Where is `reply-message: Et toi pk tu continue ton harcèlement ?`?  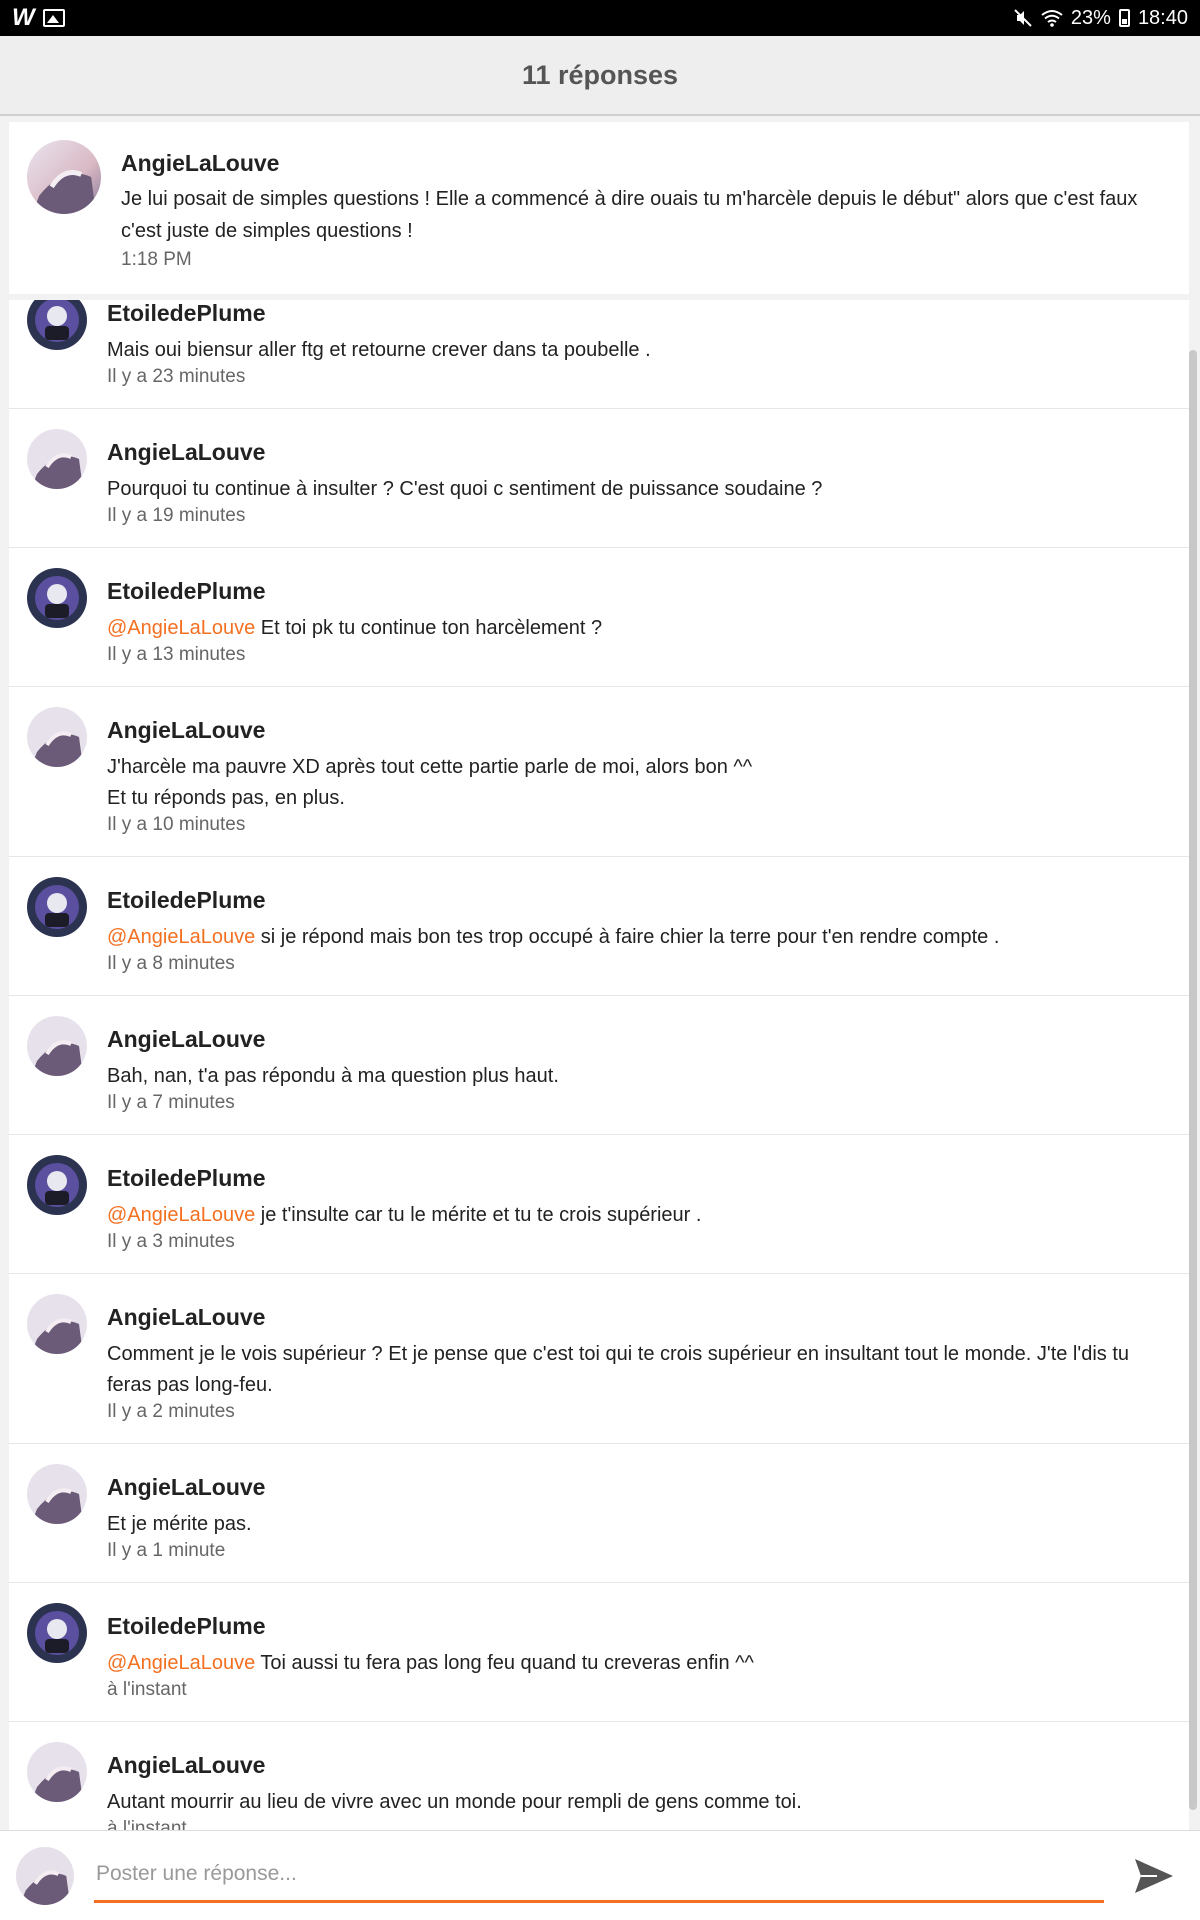 reply-message: Et toi pk tu continue ton harcèlement ? is located at coordinates (429, 628).